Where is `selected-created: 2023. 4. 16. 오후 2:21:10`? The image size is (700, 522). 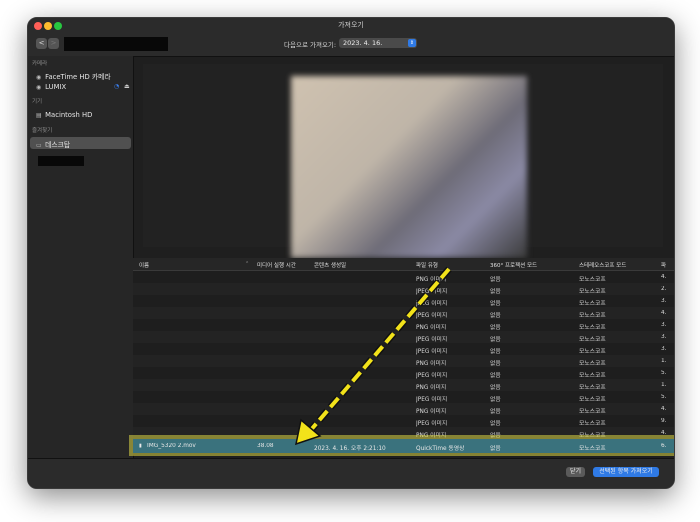
selected-created: 2023. 4. 16. 오후 2:21:10 is located at coordinates (350, 449).